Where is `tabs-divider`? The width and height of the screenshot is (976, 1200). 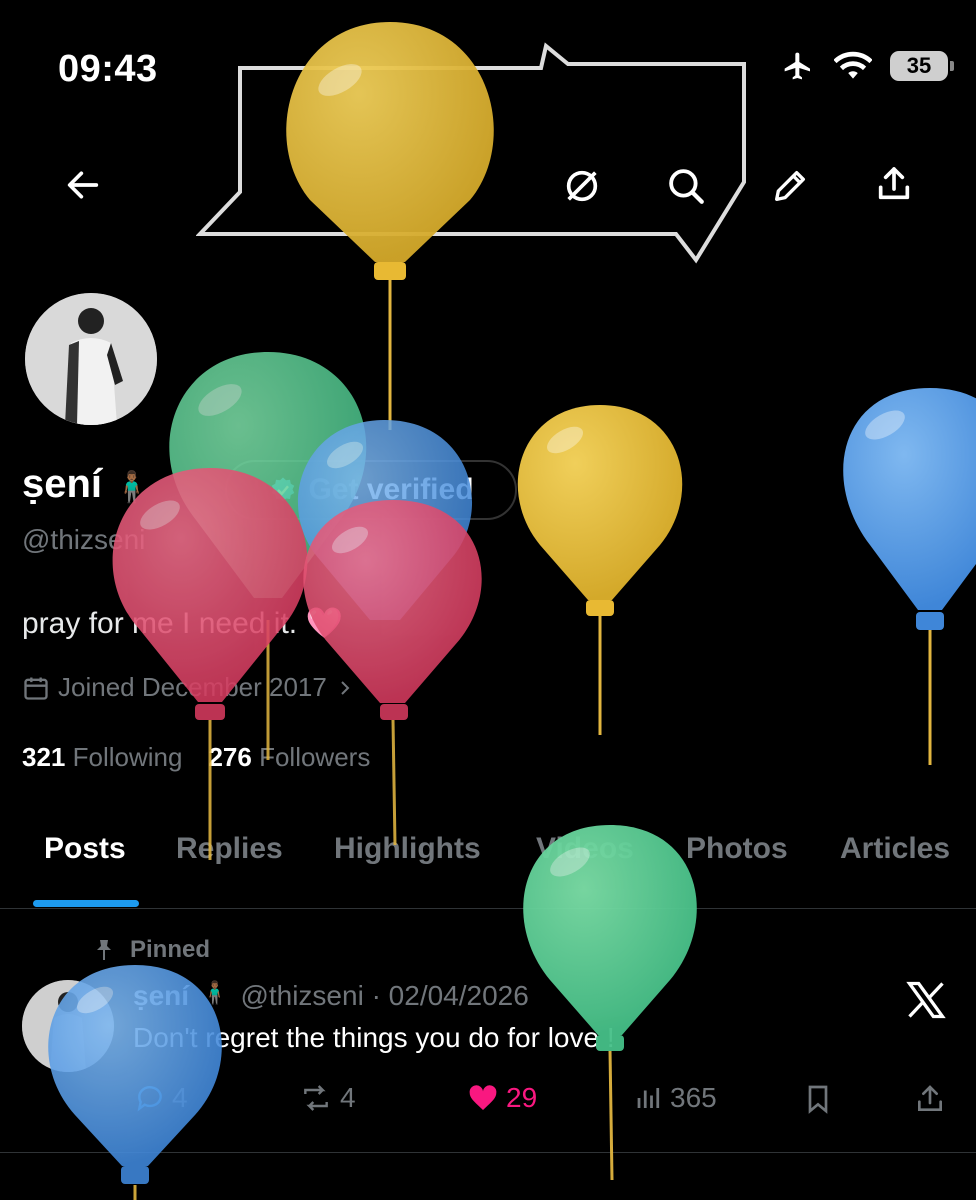 tabs-divider is located at coordinates (488, 908).